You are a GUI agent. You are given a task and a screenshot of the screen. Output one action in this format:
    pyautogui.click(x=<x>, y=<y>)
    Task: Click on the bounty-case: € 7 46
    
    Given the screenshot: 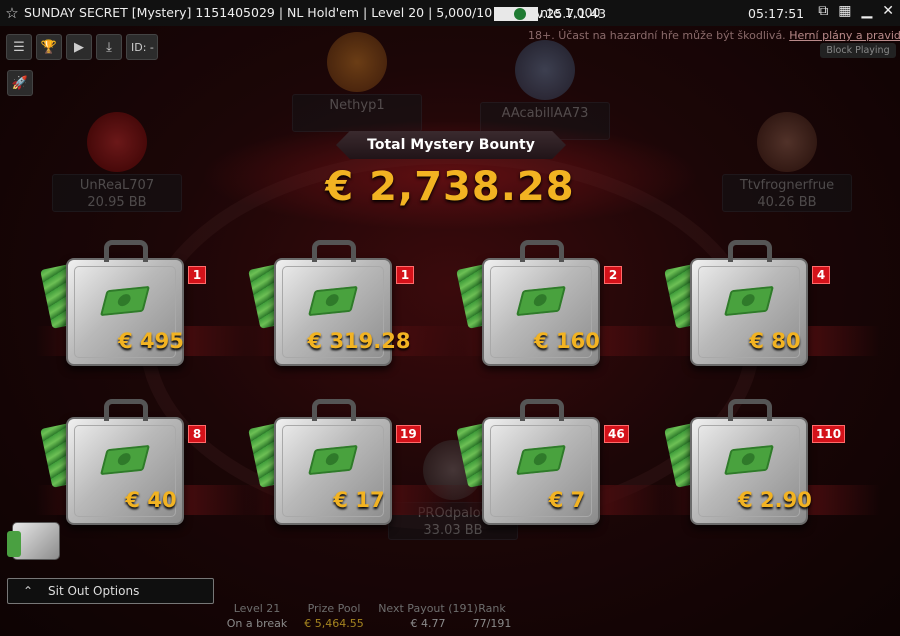 What is the action you would take?
    pyautogui.click(x=562, y=472)
    